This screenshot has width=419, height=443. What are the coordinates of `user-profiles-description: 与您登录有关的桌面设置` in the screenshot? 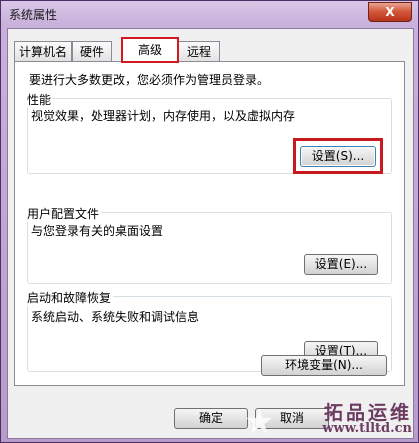 It's located at (97, 231).